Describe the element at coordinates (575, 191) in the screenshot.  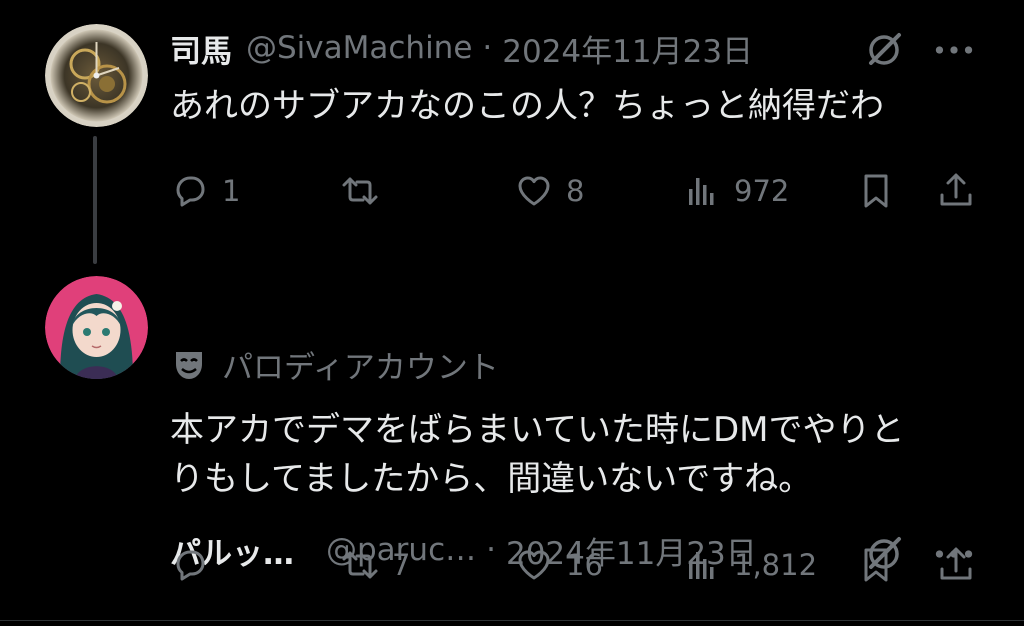
I see `like-count: 8` at that location.